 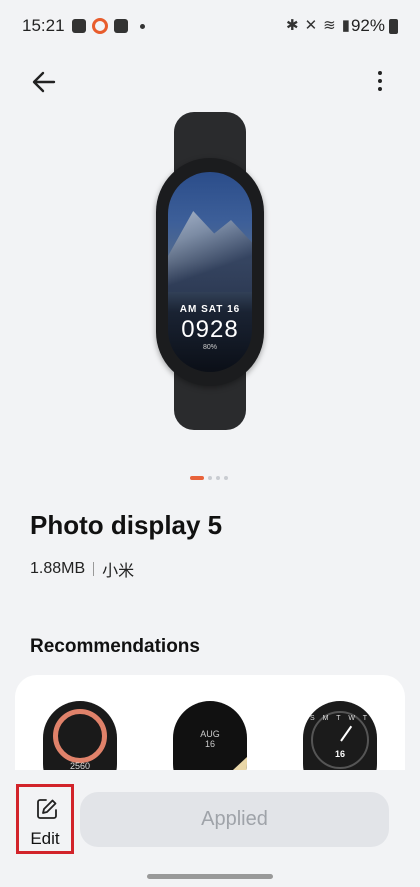 I want to click on preview-pager, so click(x=209, y=478).